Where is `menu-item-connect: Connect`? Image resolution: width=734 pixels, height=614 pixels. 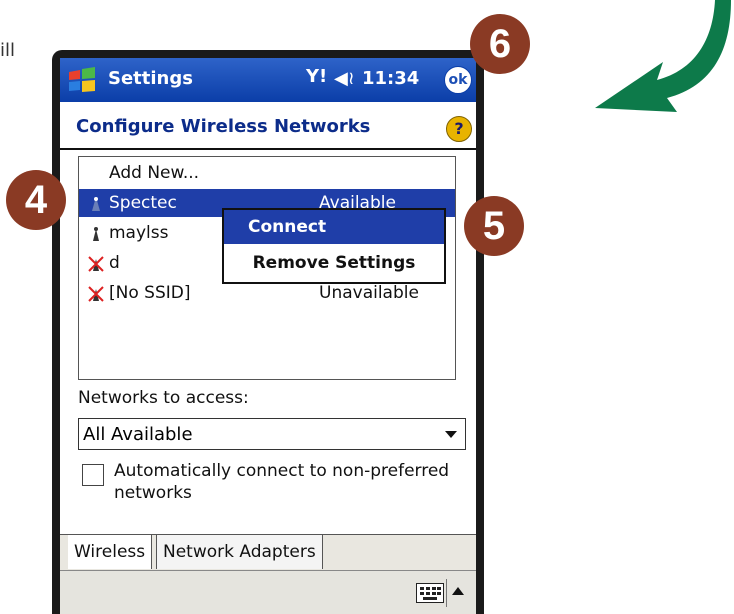 menu-item-connect: Connect is located at coordinates (334, 227).